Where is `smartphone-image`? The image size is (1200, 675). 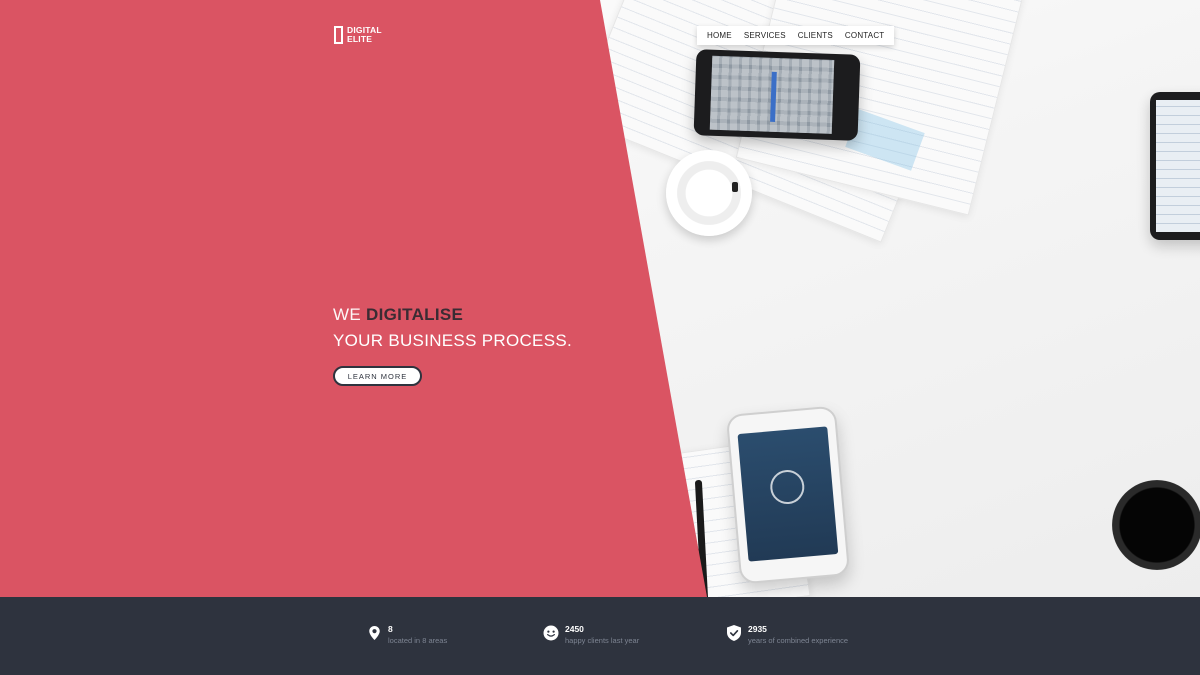
smartphone-image is located at coordinates (777, 95).